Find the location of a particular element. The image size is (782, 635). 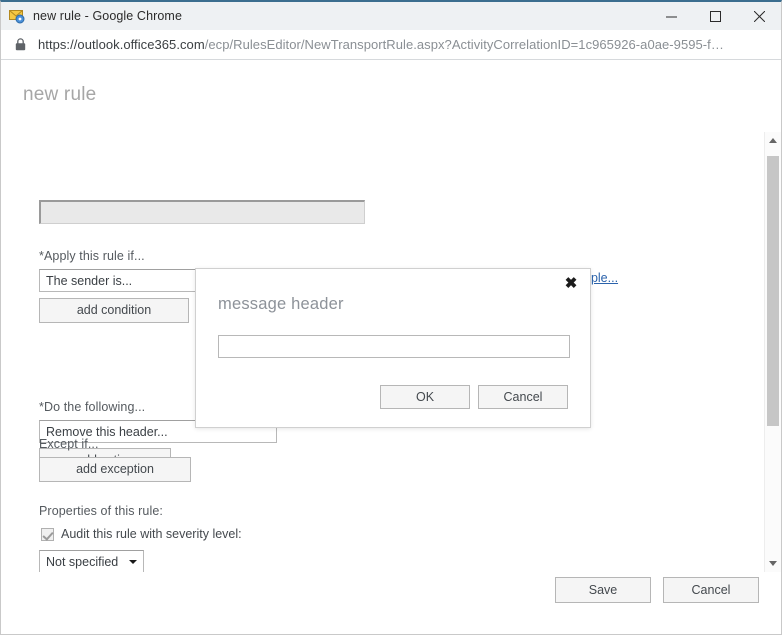

vertical-scrollbar is located at coordinates (772, 352).